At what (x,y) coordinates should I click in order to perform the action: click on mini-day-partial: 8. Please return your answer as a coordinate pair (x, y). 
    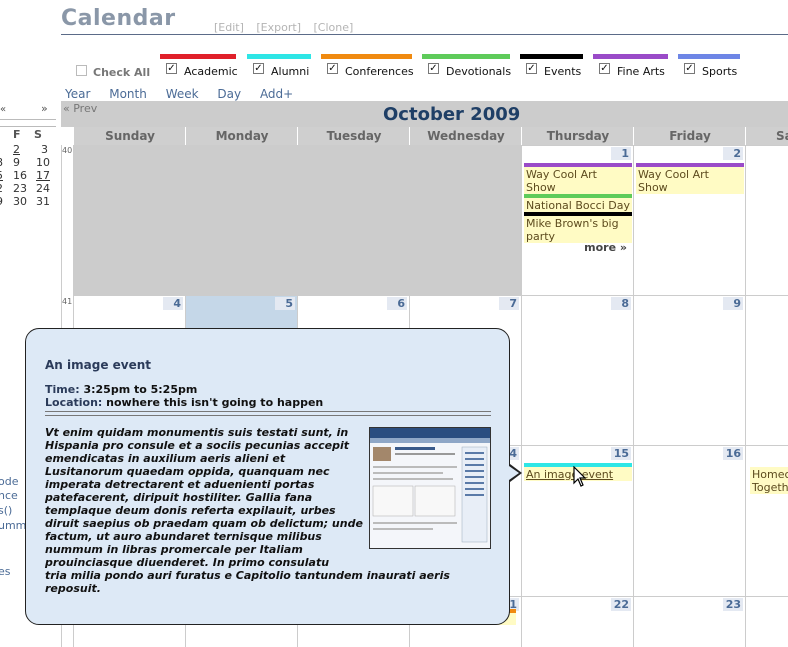
    Looking at the image, I should click on (1, 162).